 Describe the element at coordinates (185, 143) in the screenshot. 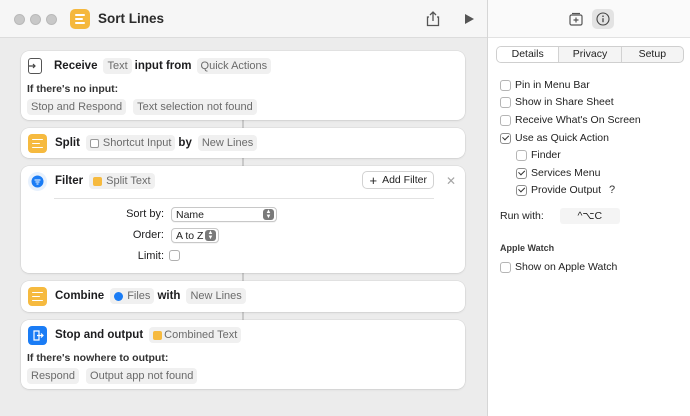

I see `split-connector-text: by` at that location.